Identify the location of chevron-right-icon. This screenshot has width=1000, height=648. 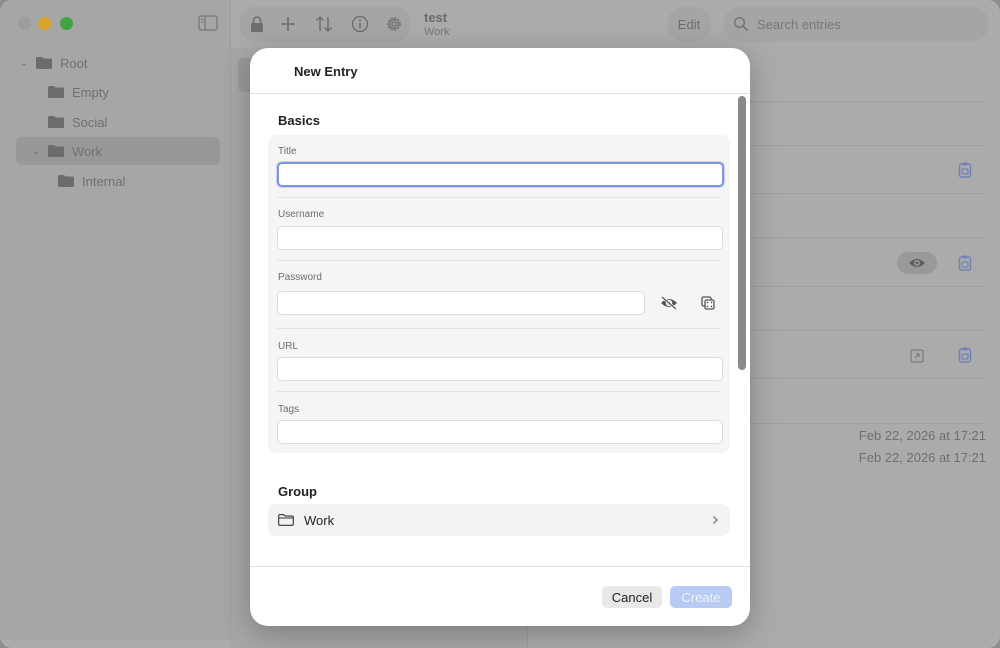
(715, 520).